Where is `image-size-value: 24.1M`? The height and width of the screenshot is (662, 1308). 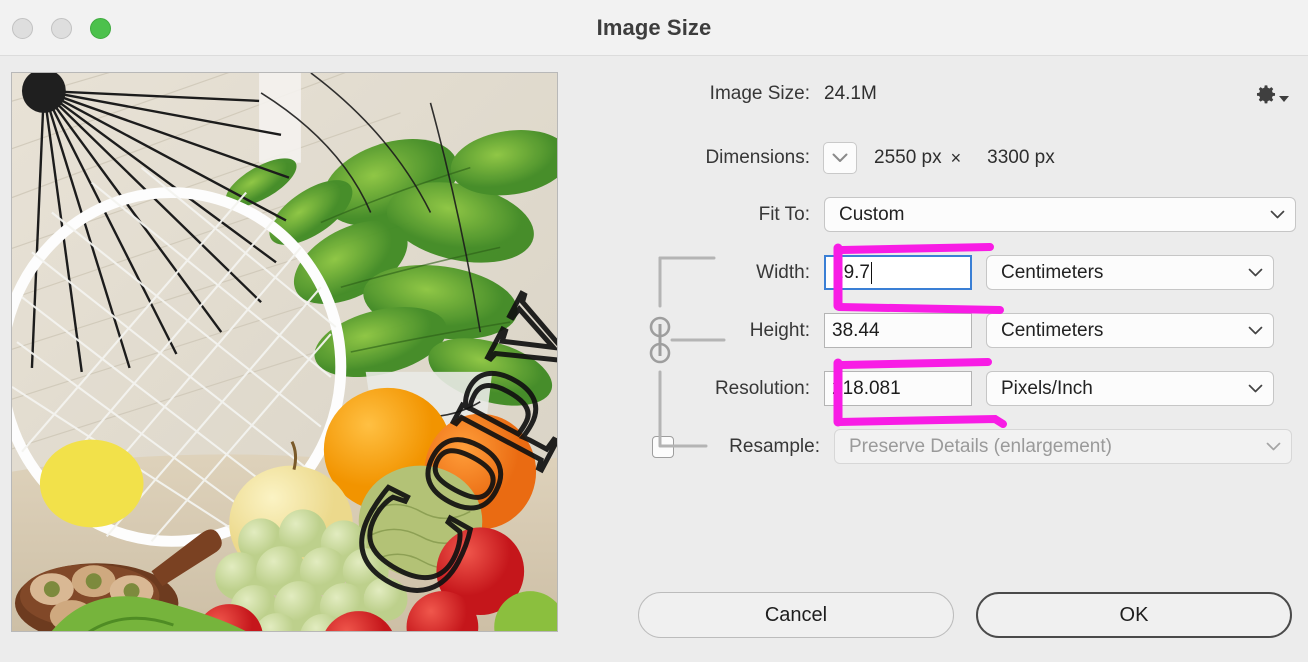
image-size-value: 24.1M is located at coordinates (850, 93).